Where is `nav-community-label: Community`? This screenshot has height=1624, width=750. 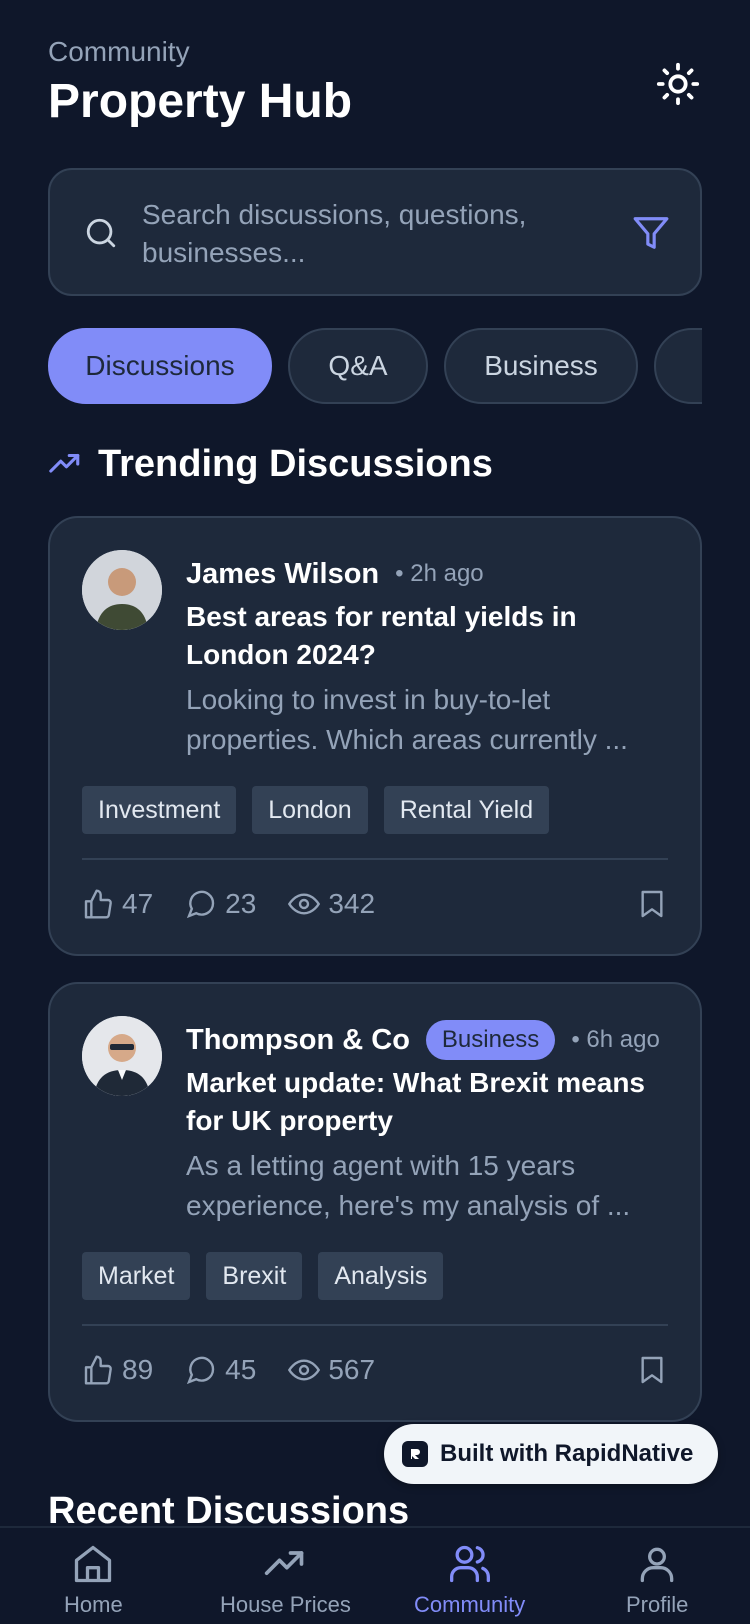 nav-community-label: Community is located at coordinates (470, 1604).